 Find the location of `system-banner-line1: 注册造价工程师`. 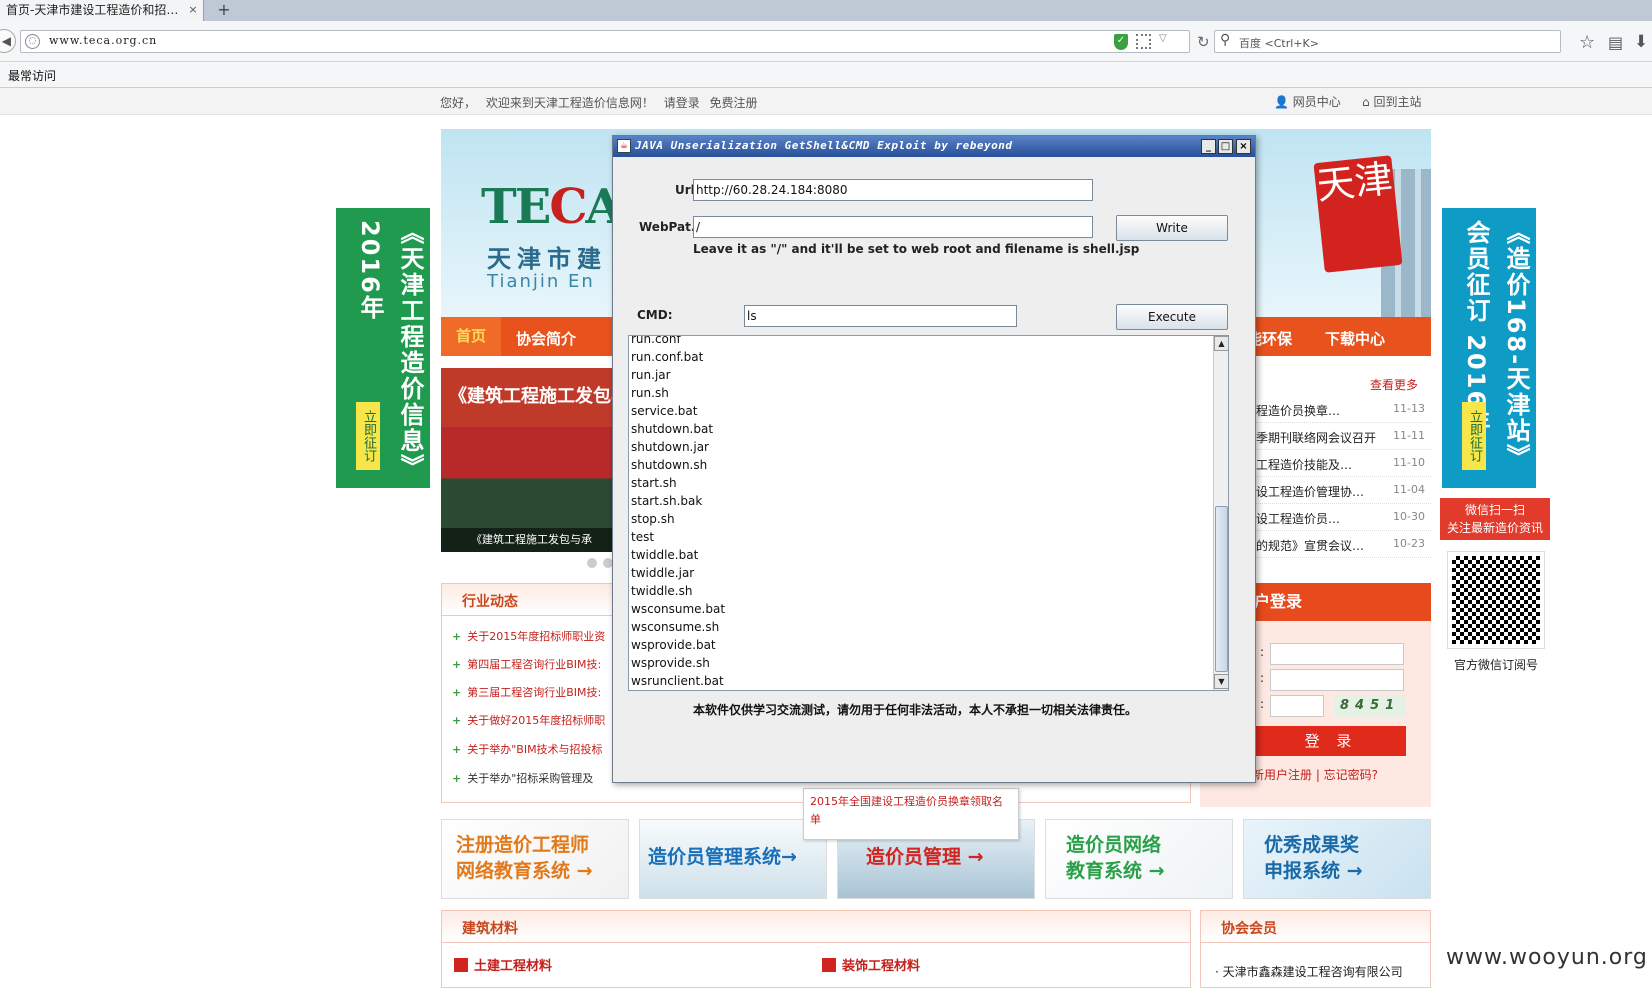

system-banner-line1: 注册造价工程师 is located at coordinates (523, 845).